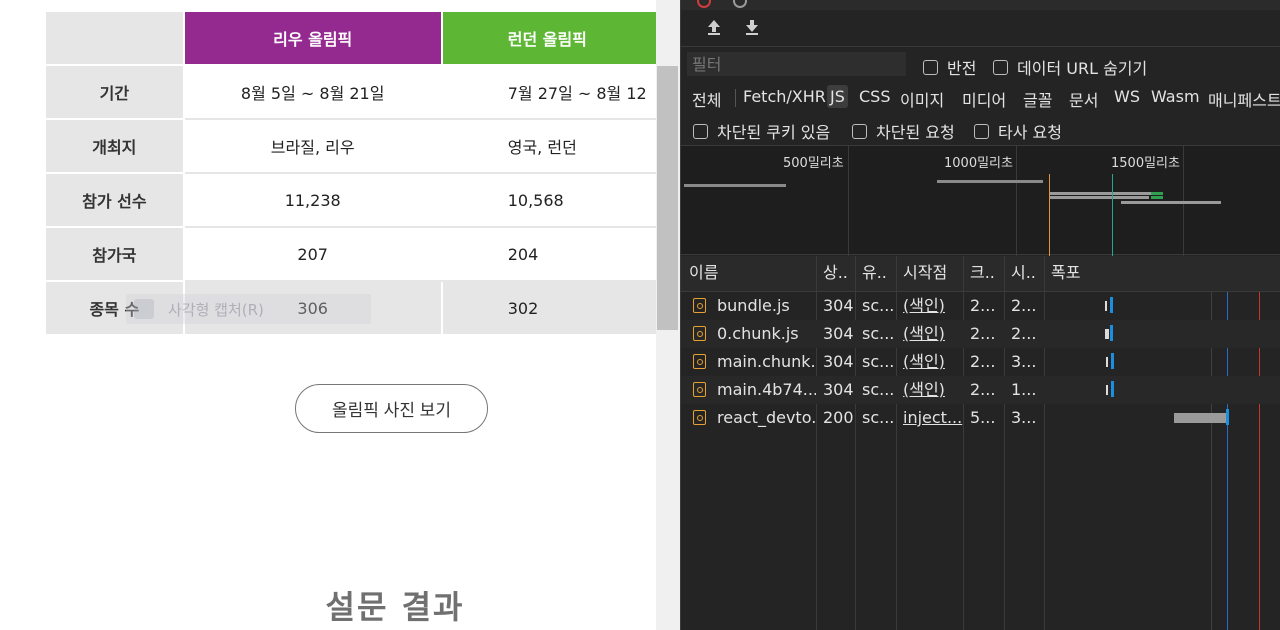  I want to click on type-filter-docs: 문서, so click(1083, 99).